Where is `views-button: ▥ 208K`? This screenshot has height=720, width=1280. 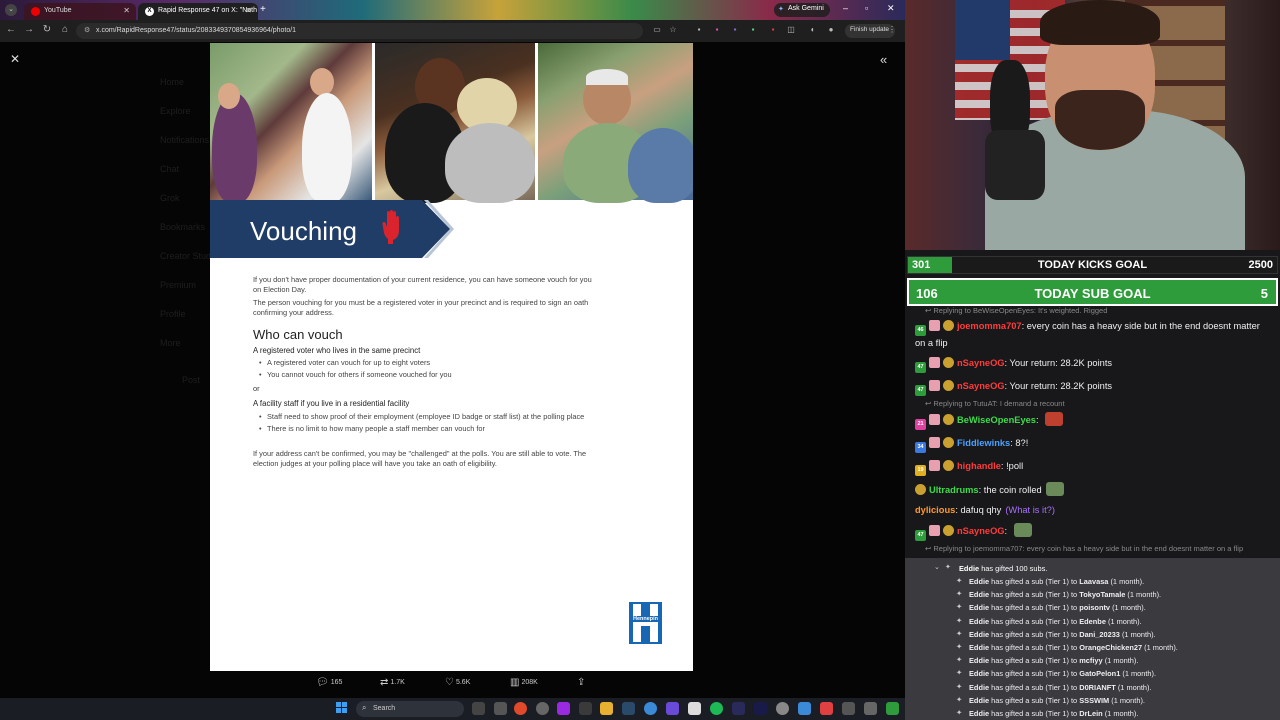
views-button: ▥ 208K is located at coordinates (524, 682).